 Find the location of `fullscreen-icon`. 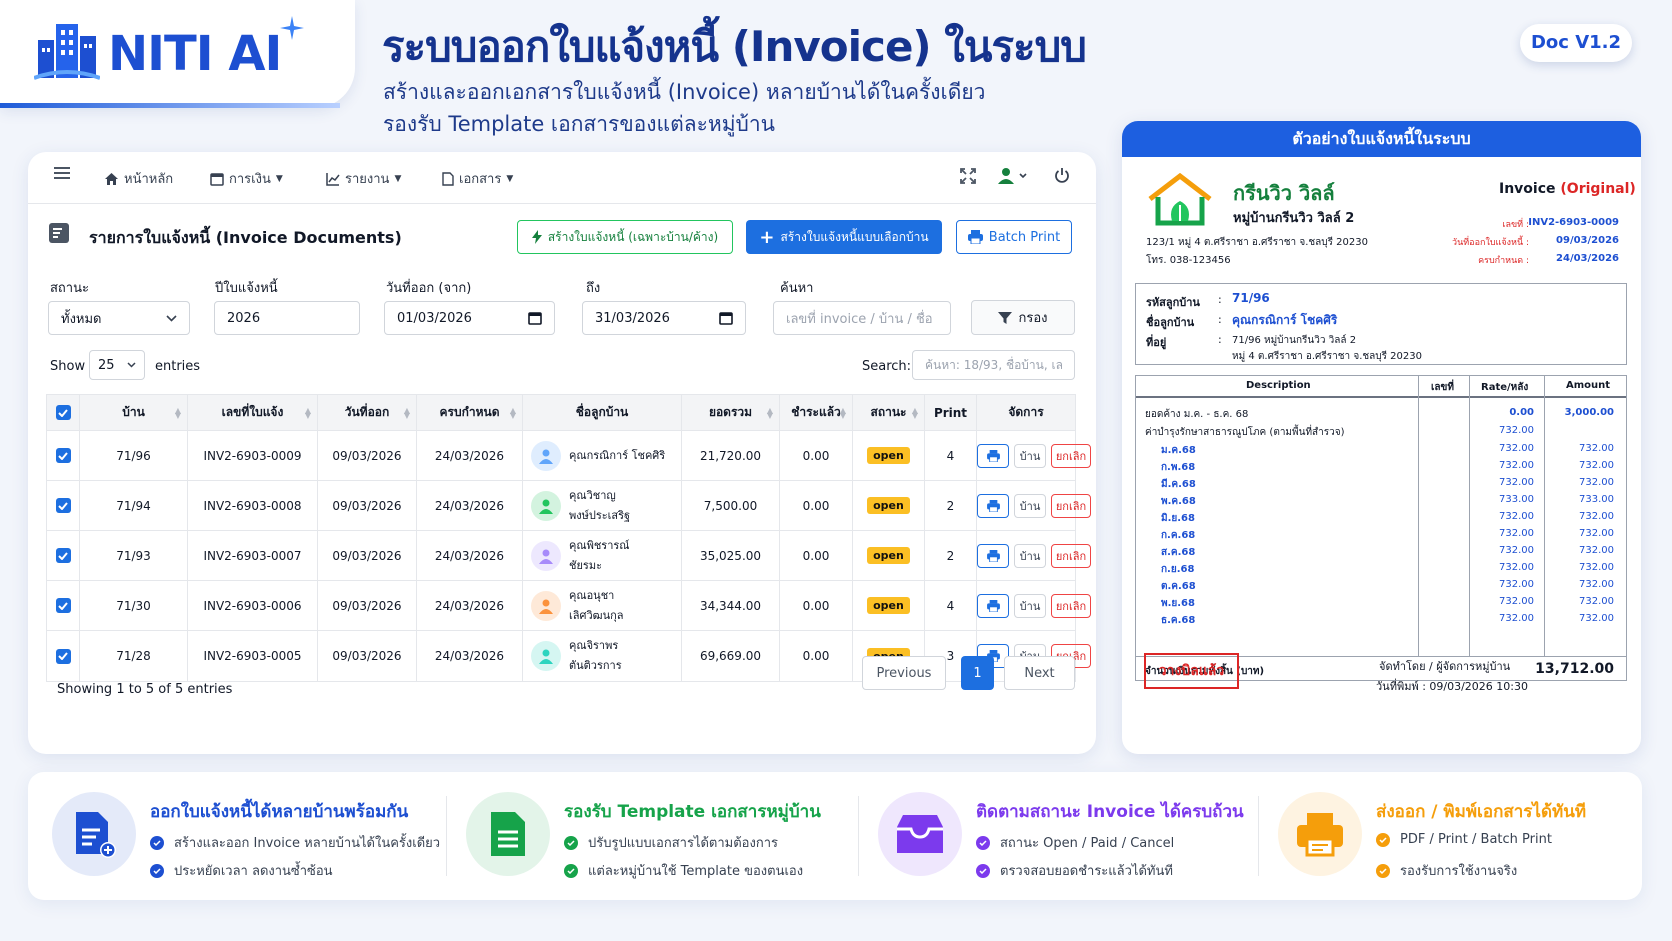

fullscreen-icon is located at coordinates (968, 176).